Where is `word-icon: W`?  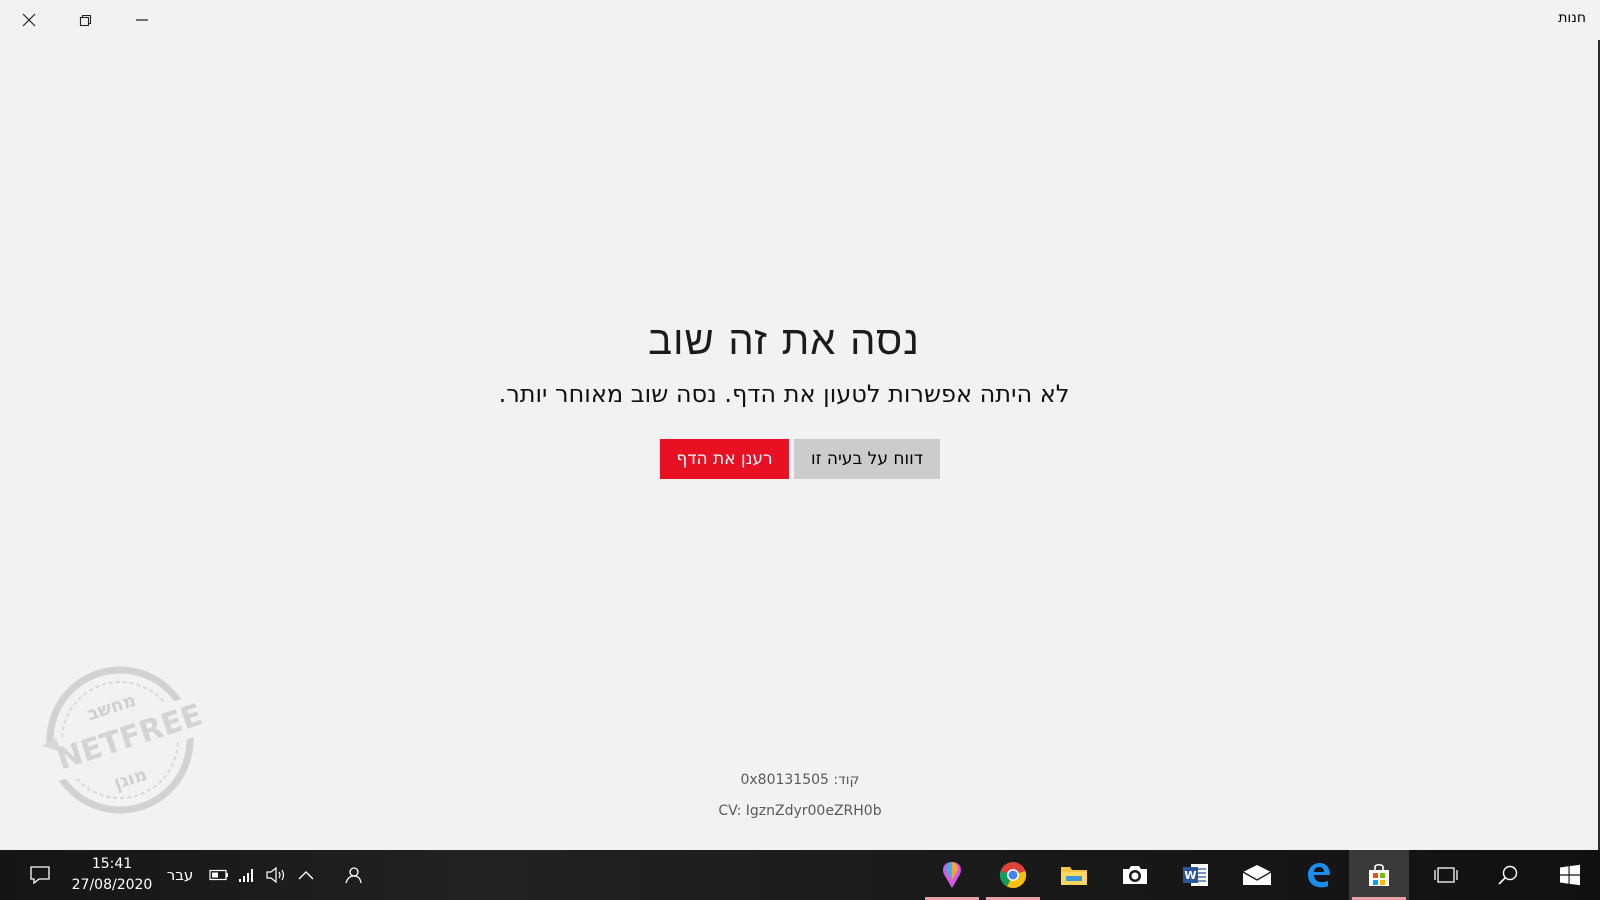 word-icon: W is located at coordinates (1195, 875).